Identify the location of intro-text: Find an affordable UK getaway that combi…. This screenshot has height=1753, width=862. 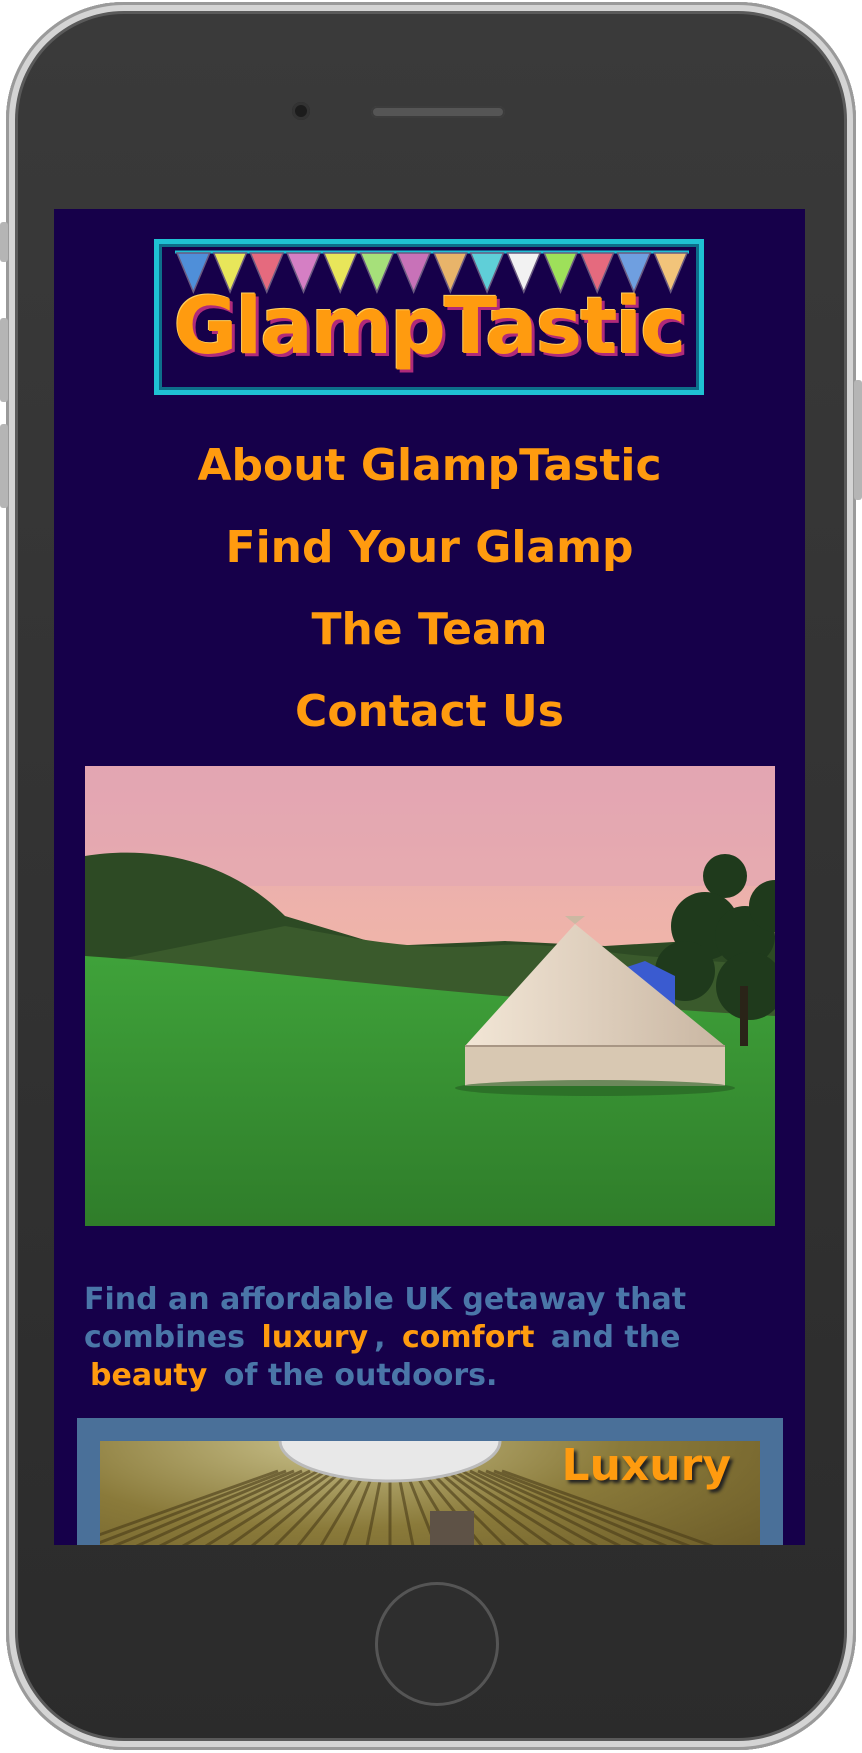
(404, 1338).